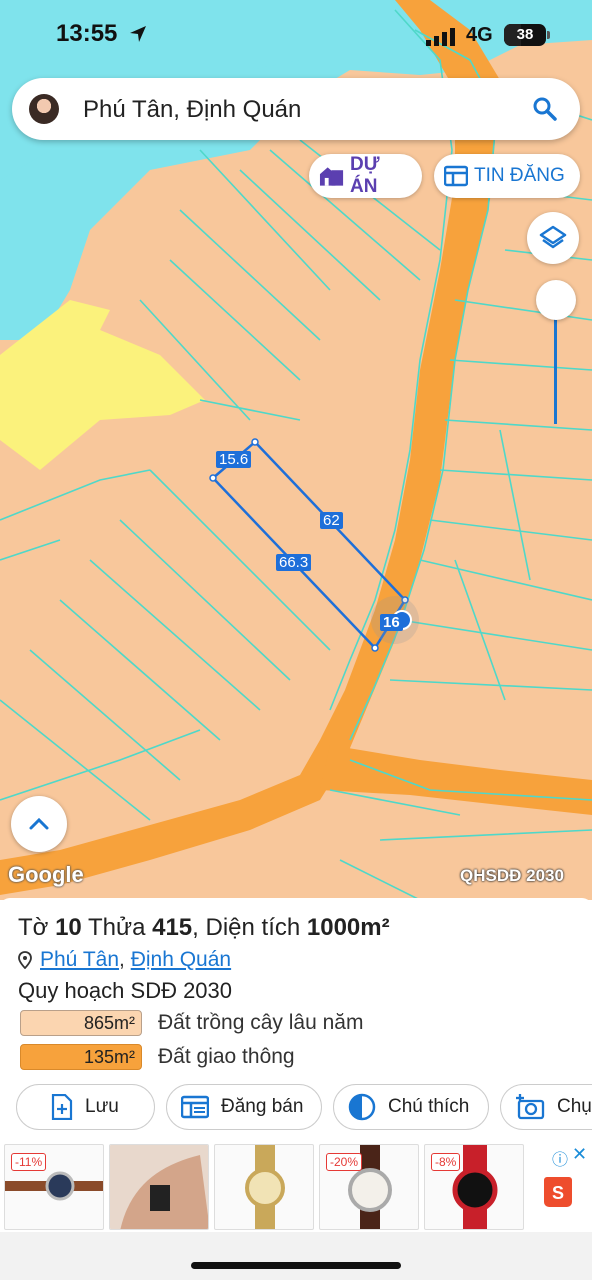 The width and height of the screenshot is (592, 1280). Describe the element at coordinates (556, 300) in the screenshot. I see `opacity-slider-knob` at that location.